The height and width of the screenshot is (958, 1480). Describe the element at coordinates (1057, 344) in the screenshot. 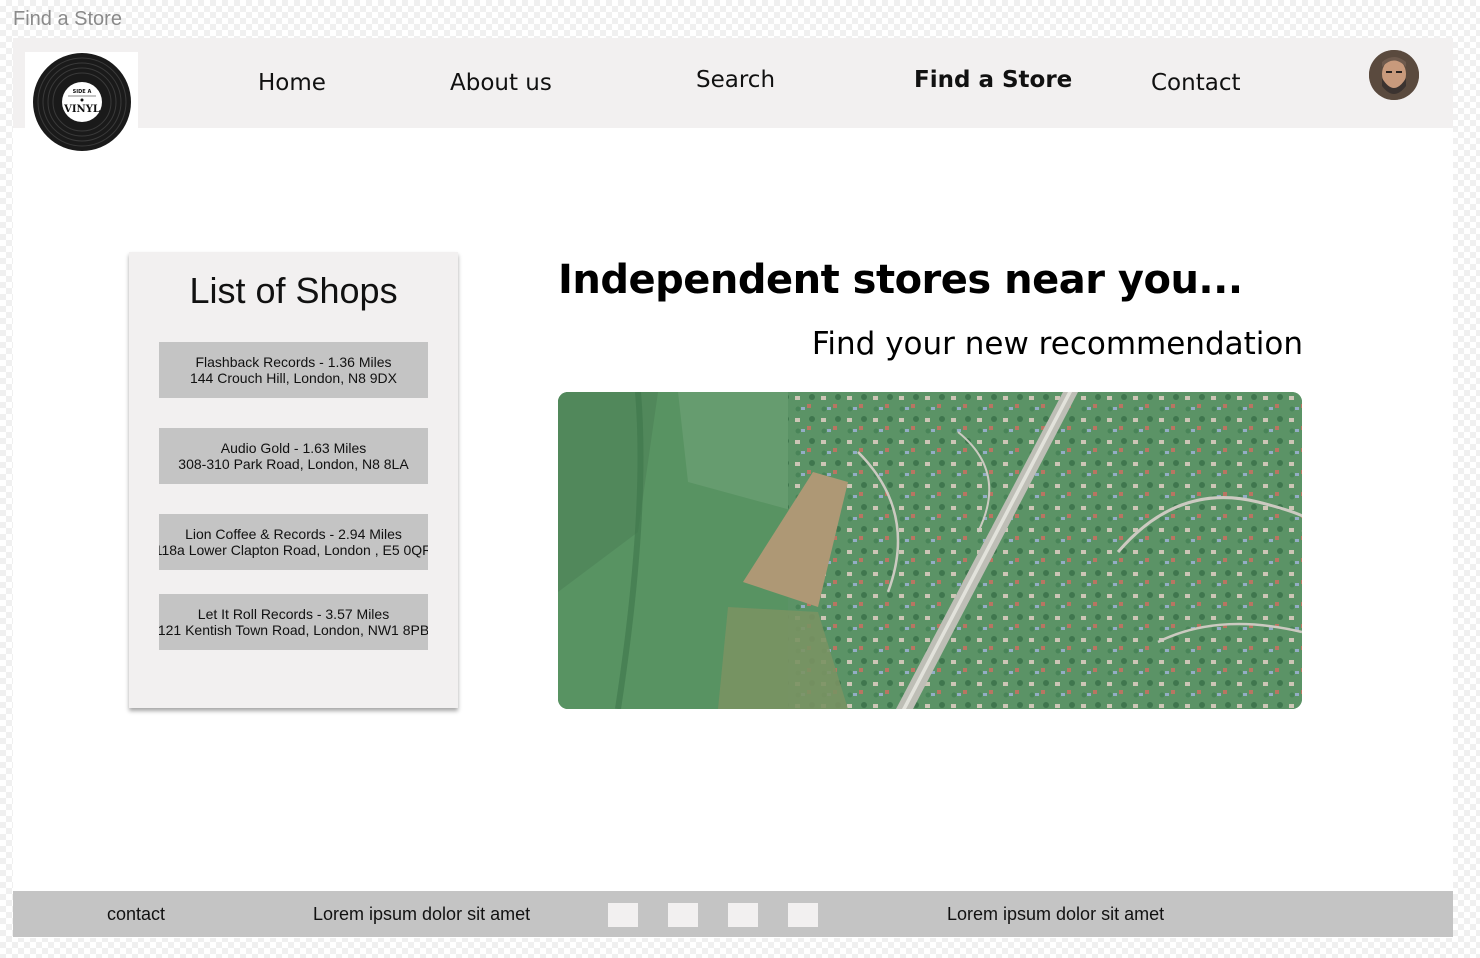

I see `page-subheadline: Find your new recommendation` at that location.